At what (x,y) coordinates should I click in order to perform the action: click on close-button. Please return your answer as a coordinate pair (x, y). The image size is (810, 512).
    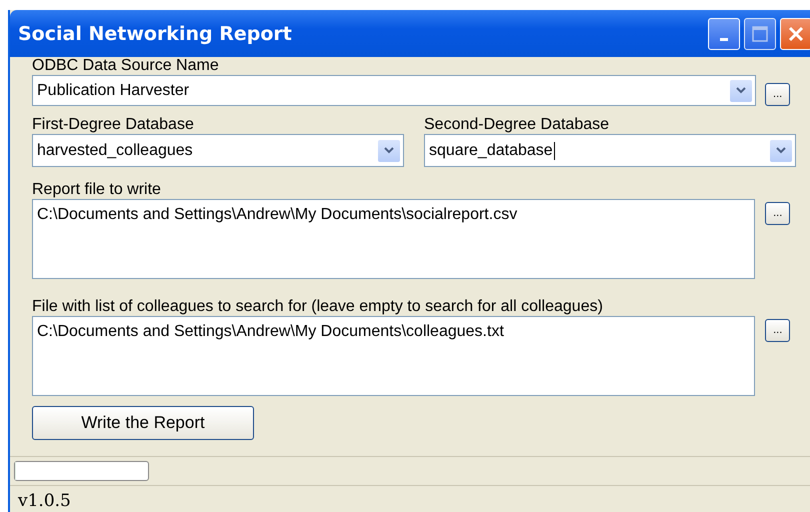
    Looking at the image, I should click on (795, 34).